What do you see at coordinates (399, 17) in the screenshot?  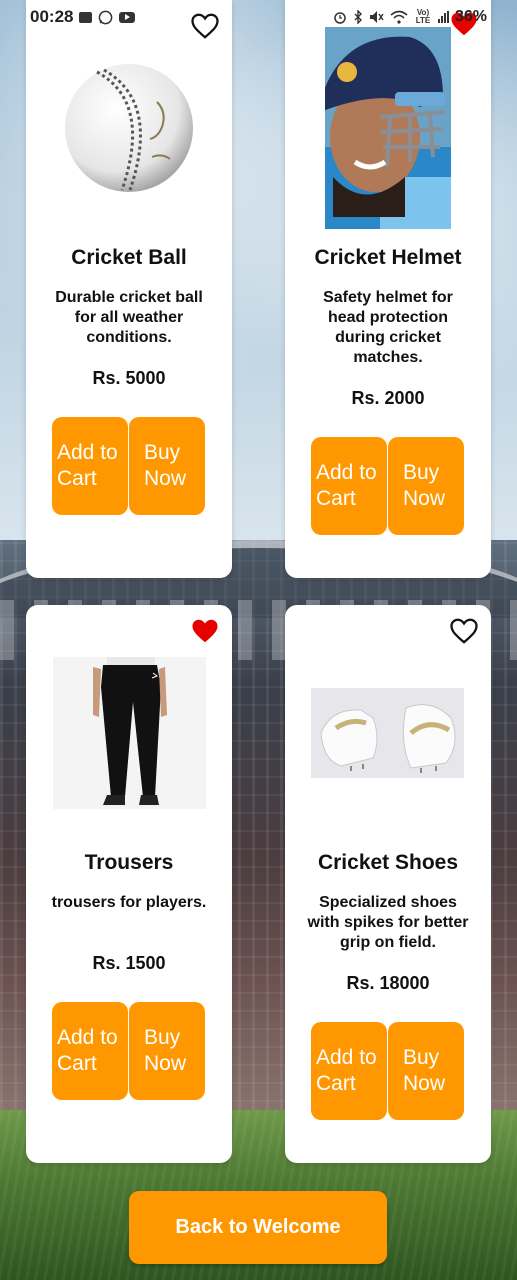 I see `wifi-icon` at bounding box center [399, 17].